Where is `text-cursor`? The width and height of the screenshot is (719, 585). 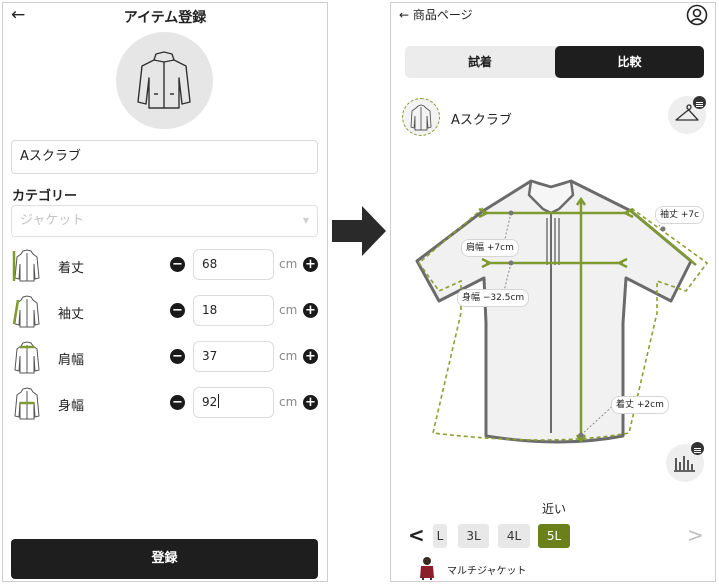
text-cursor is located at coordinates (219, 401).